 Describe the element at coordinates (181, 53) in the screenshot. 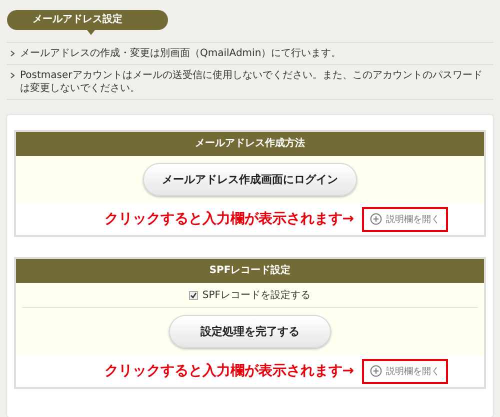

I see `note-text: メールアドレスの作成・変更は別画面（QmailAdmin）にて行います。` at that location.